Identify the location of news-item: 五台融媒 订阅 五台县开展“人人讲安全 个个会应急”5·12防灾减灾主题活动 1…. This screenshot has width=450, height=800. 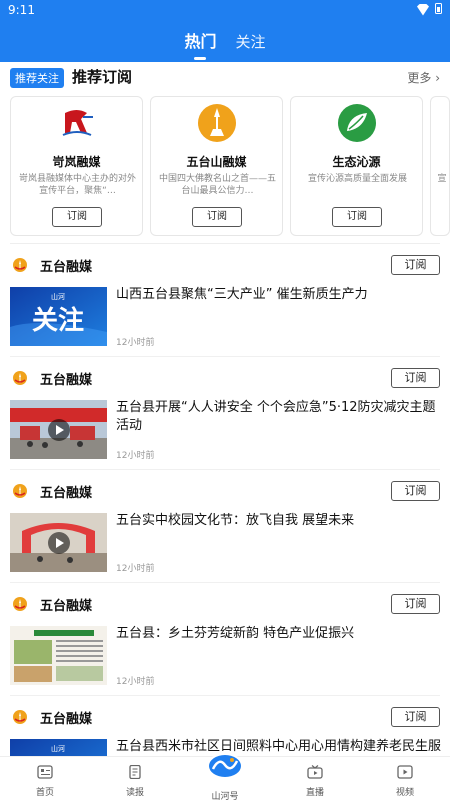
(225, 413).